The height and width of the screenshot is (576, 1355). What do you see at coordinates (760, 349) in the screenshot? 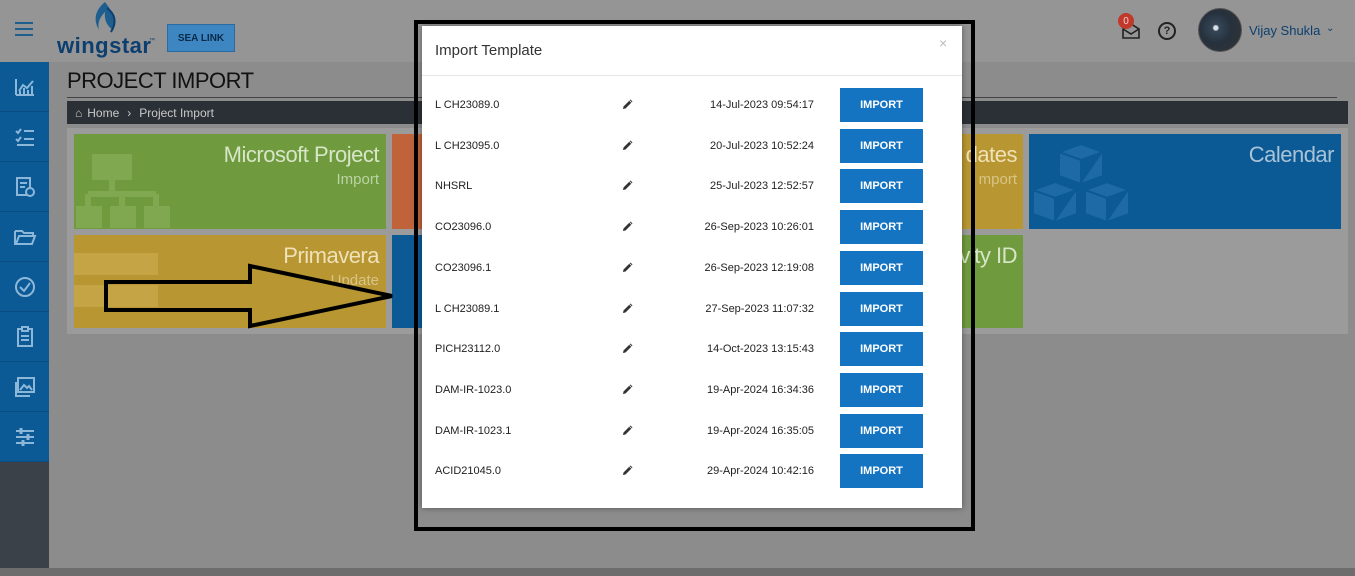
I see `template-date: 14-Oct-2023 13:15:43` at bounding box center [760, 349].